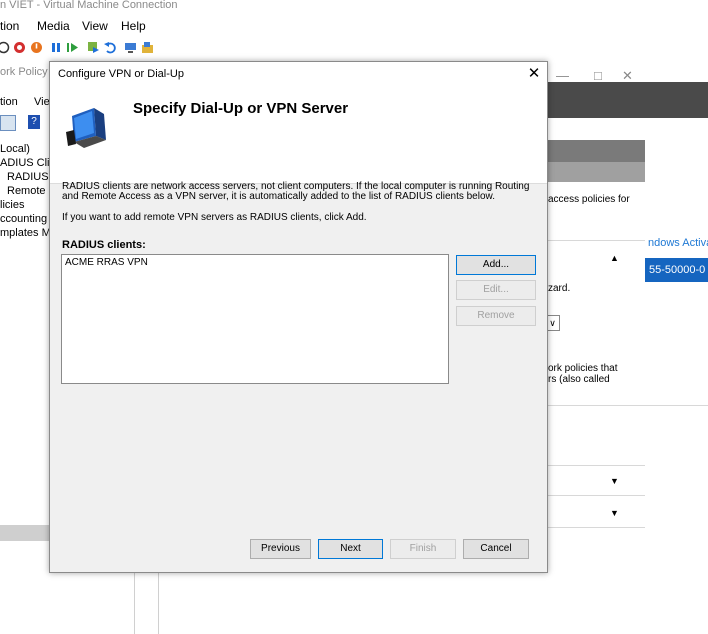  I want to click on next-button: Next, so click(350, 549).